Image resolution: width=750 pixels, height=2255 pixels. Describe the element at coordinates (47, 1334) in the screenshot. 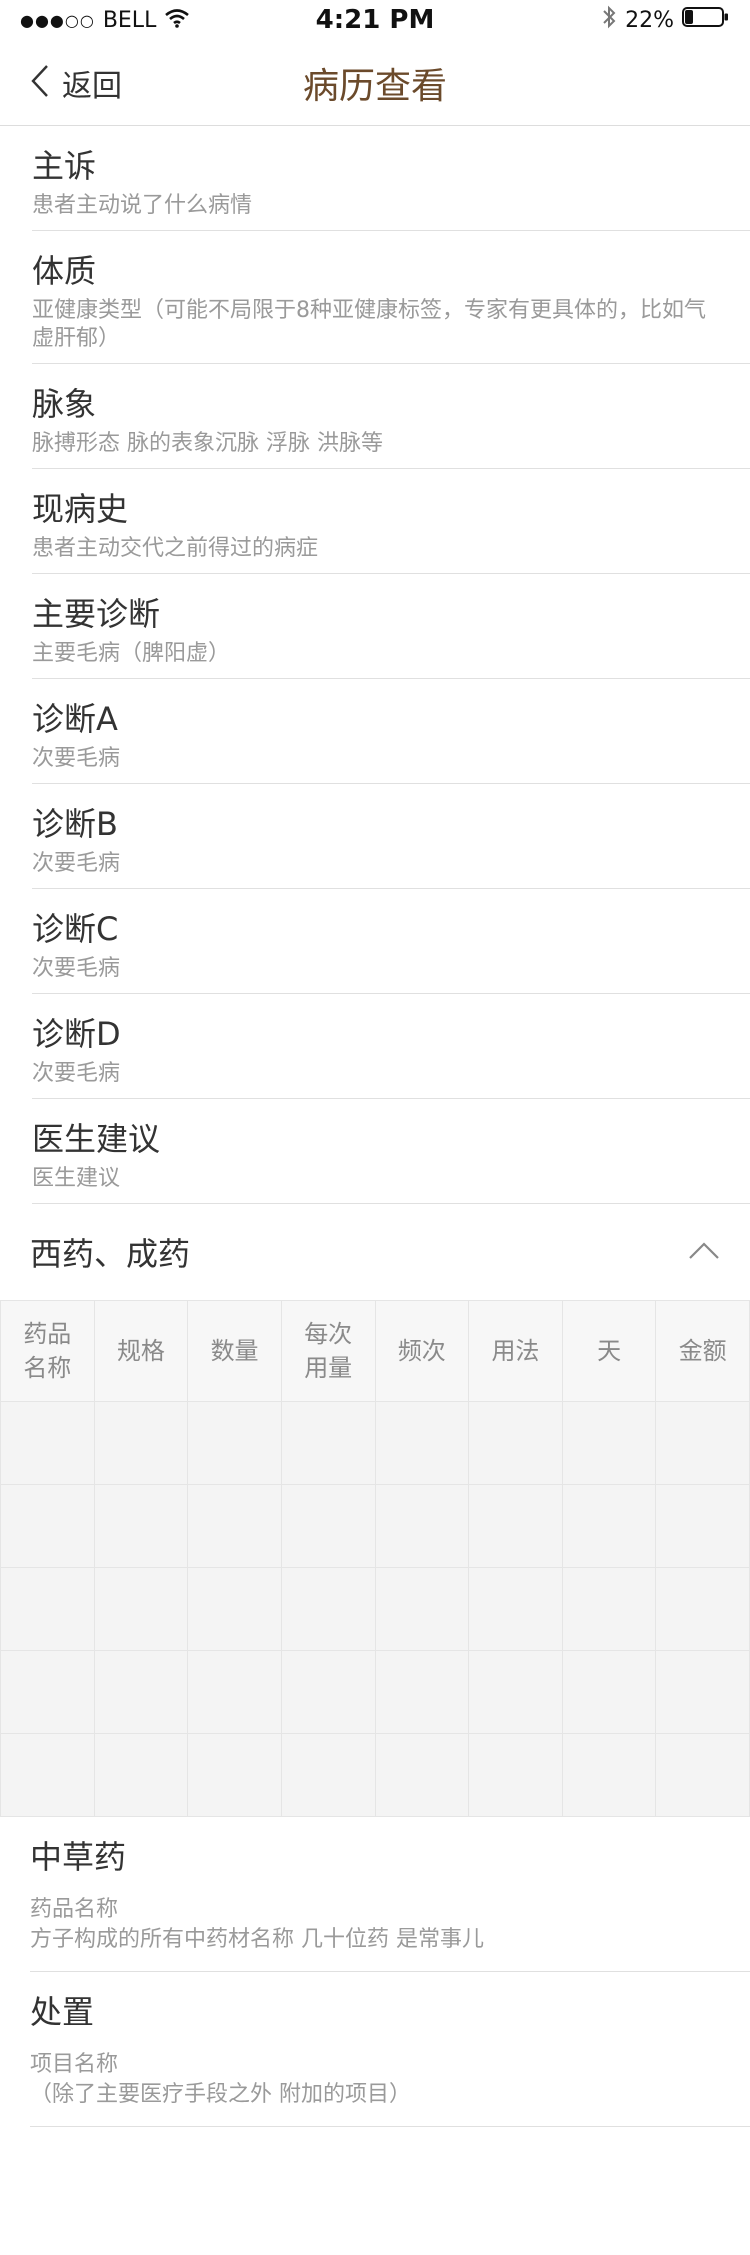

I see `column-header-line: 药品` at that location.